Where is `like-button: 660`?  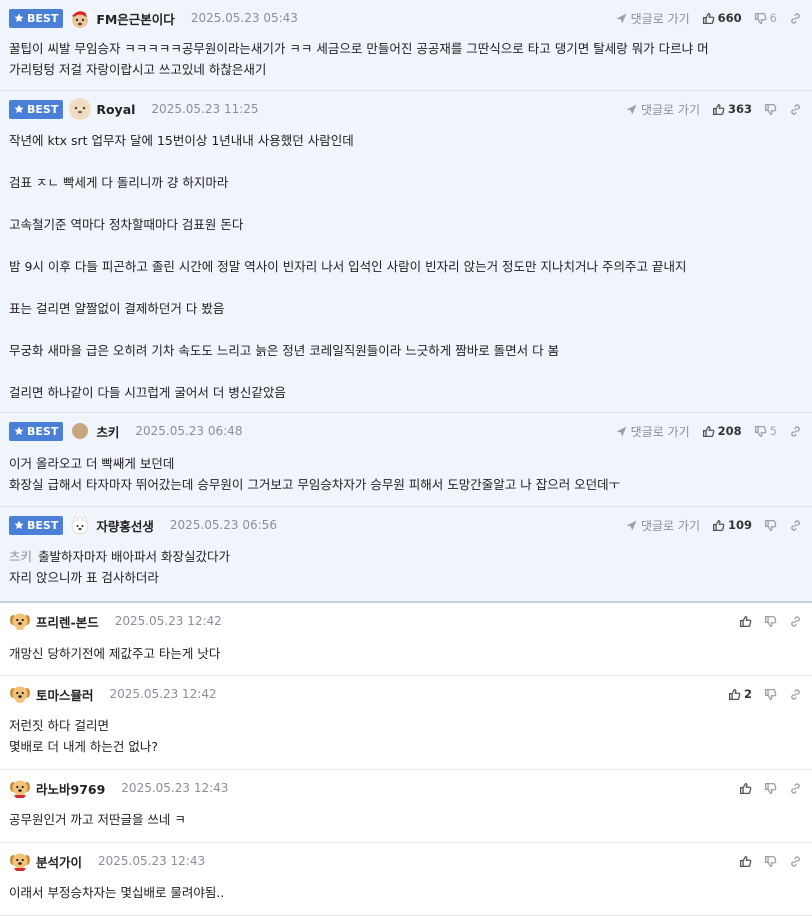
like-button: 660 is located at coordinates (722, 18).